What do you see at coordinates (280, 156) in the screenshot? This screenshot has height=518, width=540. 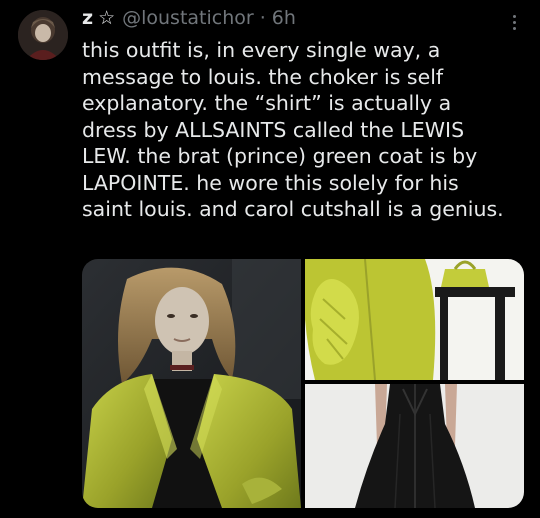 I see `tweet-text-line: LEW. the brat (prince) green coat is by` at bounding box center [280, 156].